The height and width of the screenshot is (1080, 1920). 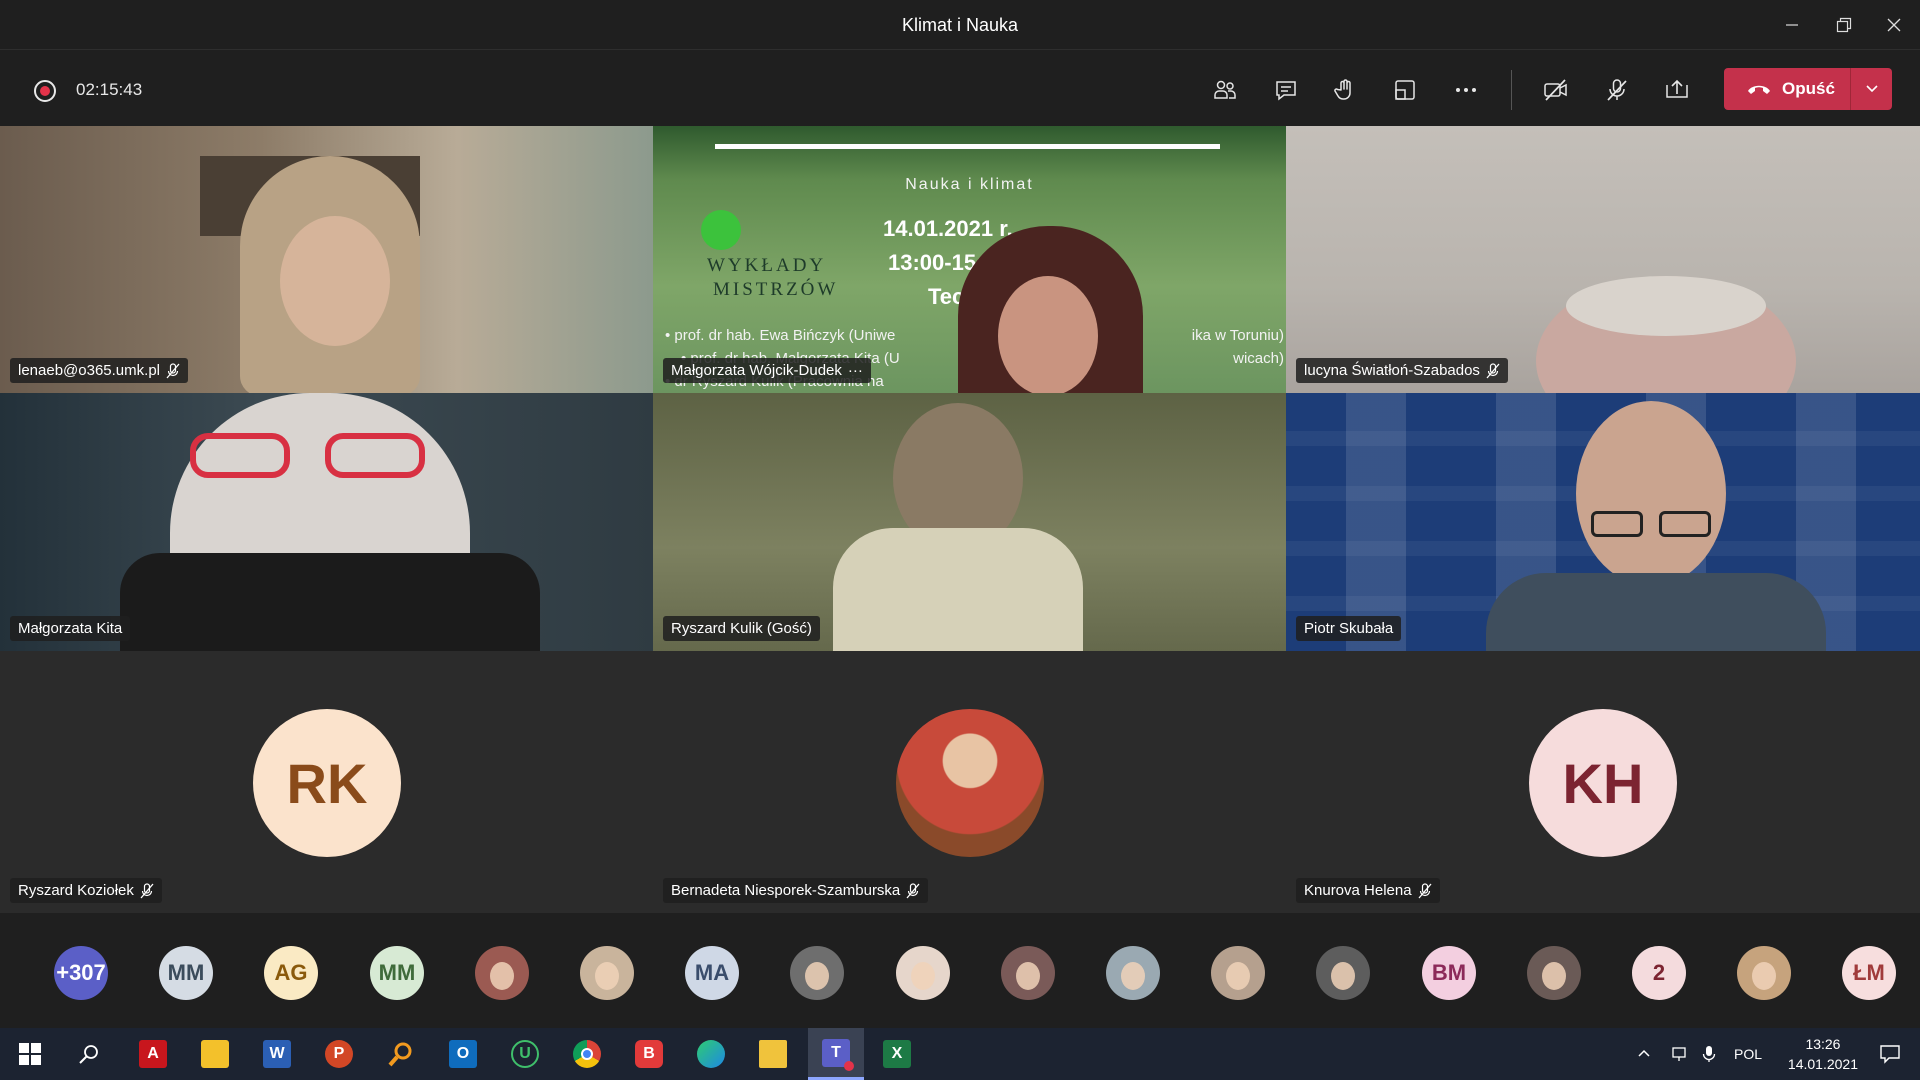 I want to click on close-window-button, so click(x=1894, y=25).